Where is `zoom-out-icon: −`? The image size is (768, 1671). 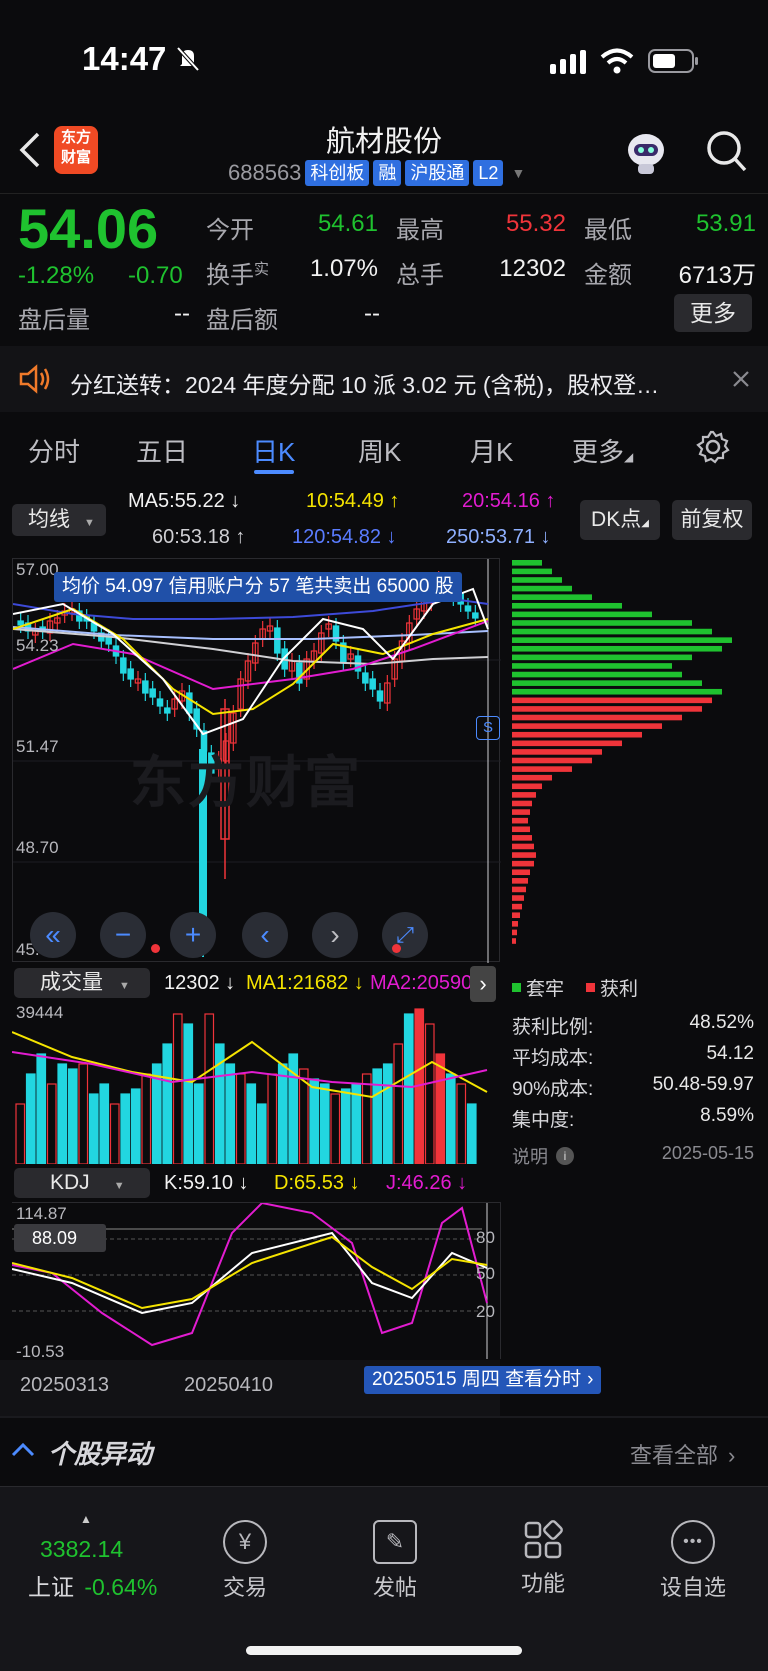 zoom-out-icon: − is located at coordinates (123, 935).